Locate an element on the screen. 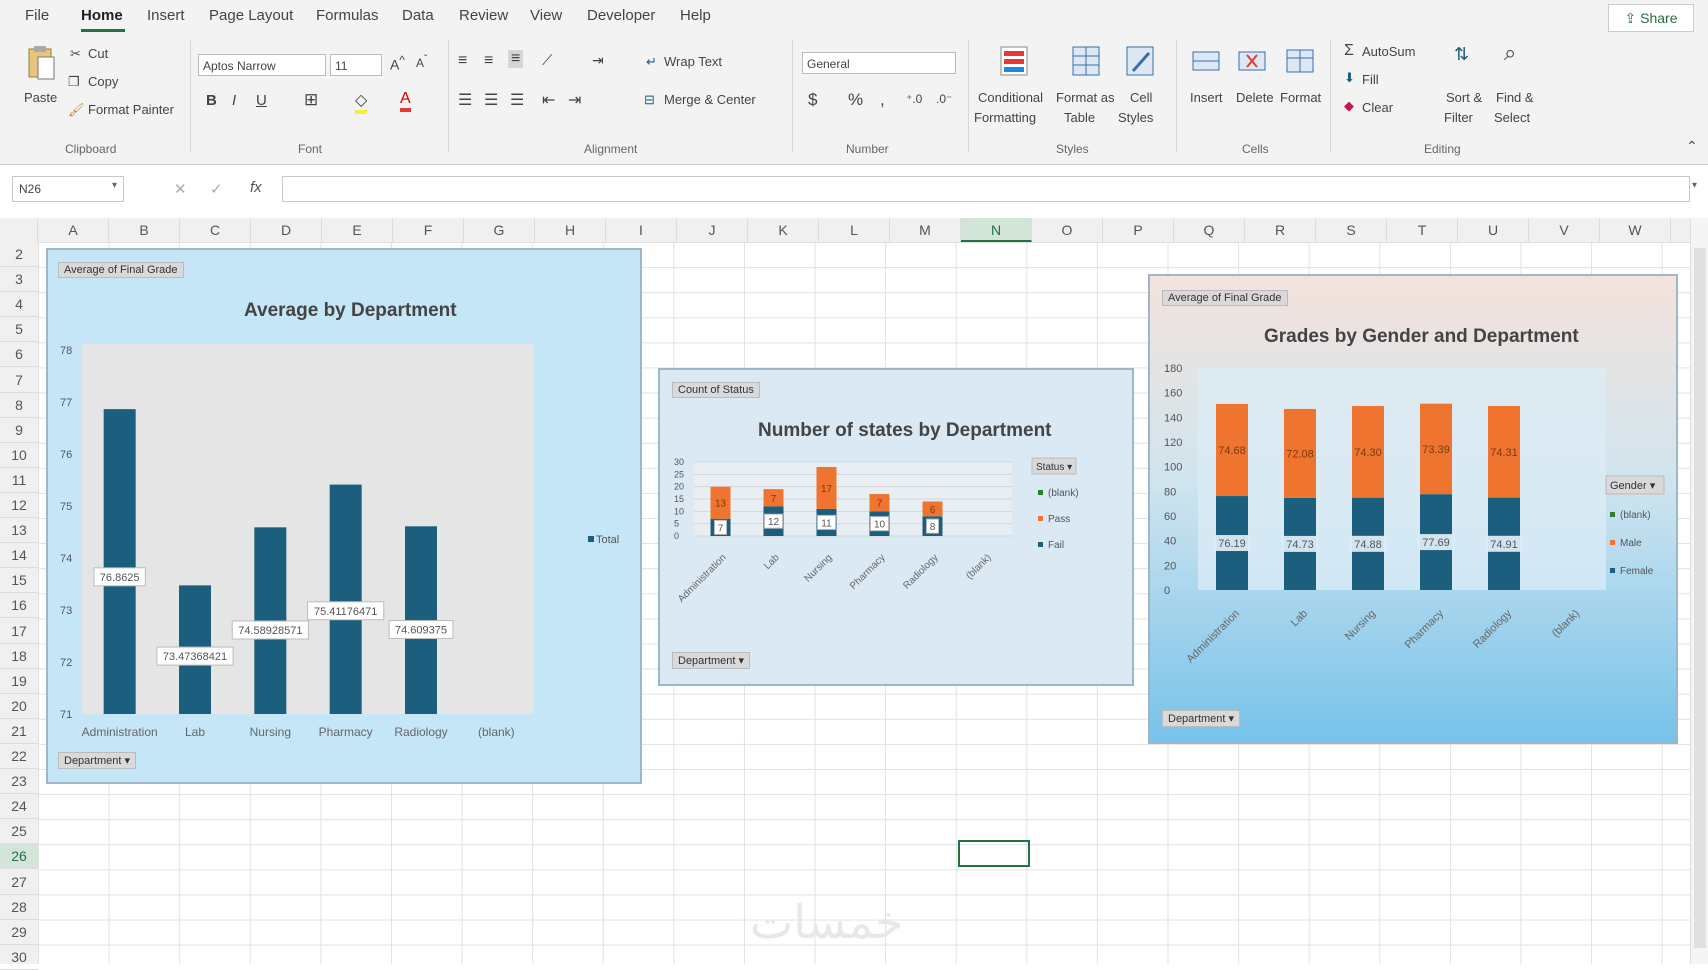 The width and height of the screenshot is (1708, 970). row-header-7: 7 is located at coordinates (19, 380).